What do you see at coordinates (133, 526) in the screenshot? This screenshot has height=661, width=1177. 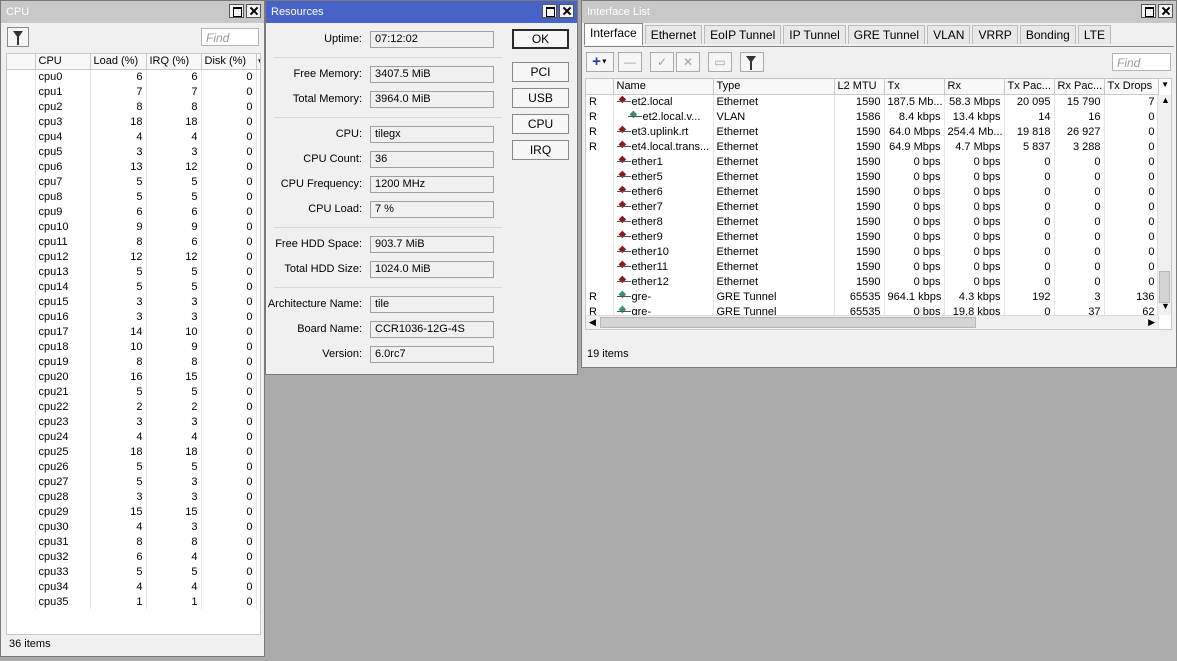 I see `table-row: cpu30 4 3 0` at bounding box center [133, 526].